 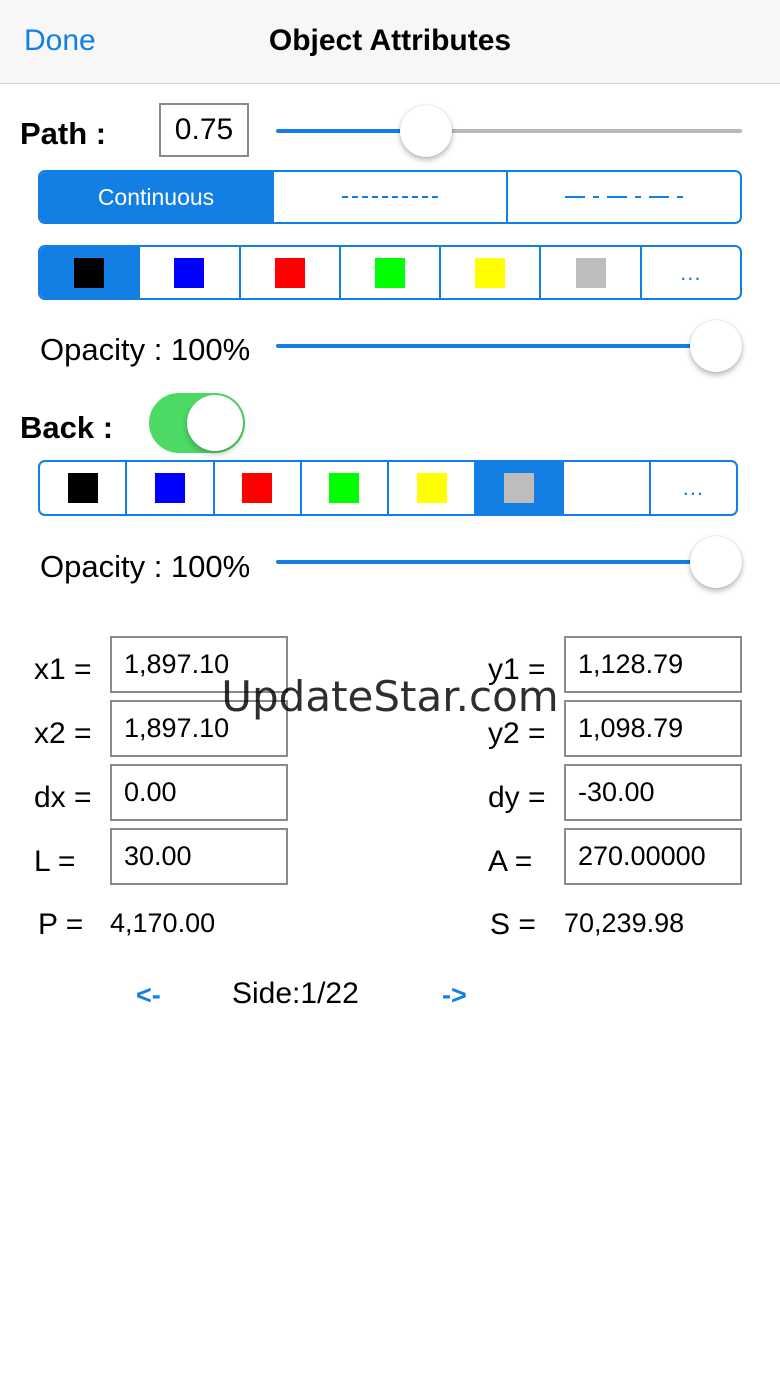 What do you see at coordinates (517, 797) in the screenshot?
I see `dy-label: dy =` at bounding box center [517, 797].